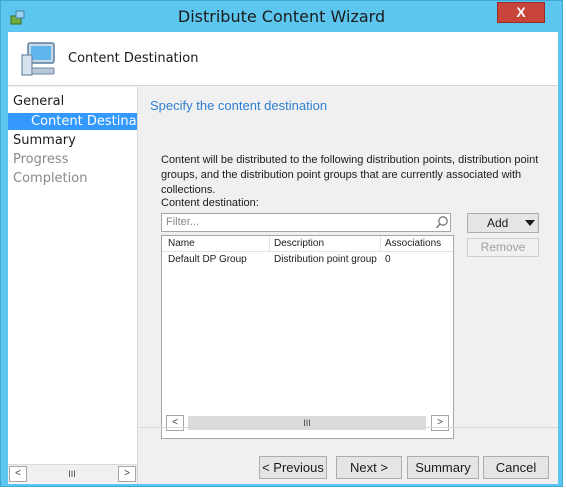 This screenshot has height=492, width=566. Describe the element at coordinates (84, 121) in the screenshot. I see `nav-item-content-destination: Content Destination` at that location.